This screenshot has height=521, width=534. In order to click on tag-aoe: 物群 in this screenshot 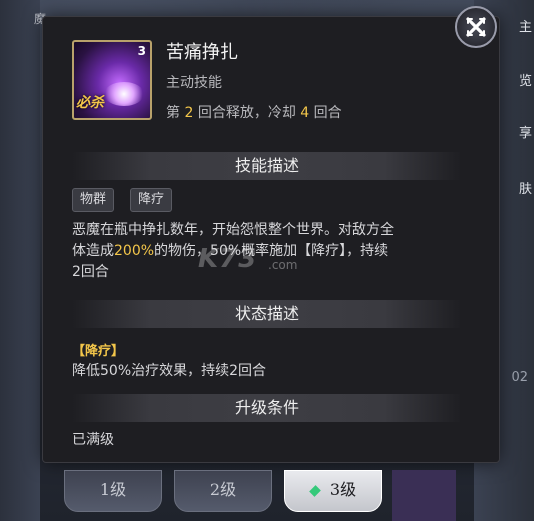, I will do `click(93, 200)`.